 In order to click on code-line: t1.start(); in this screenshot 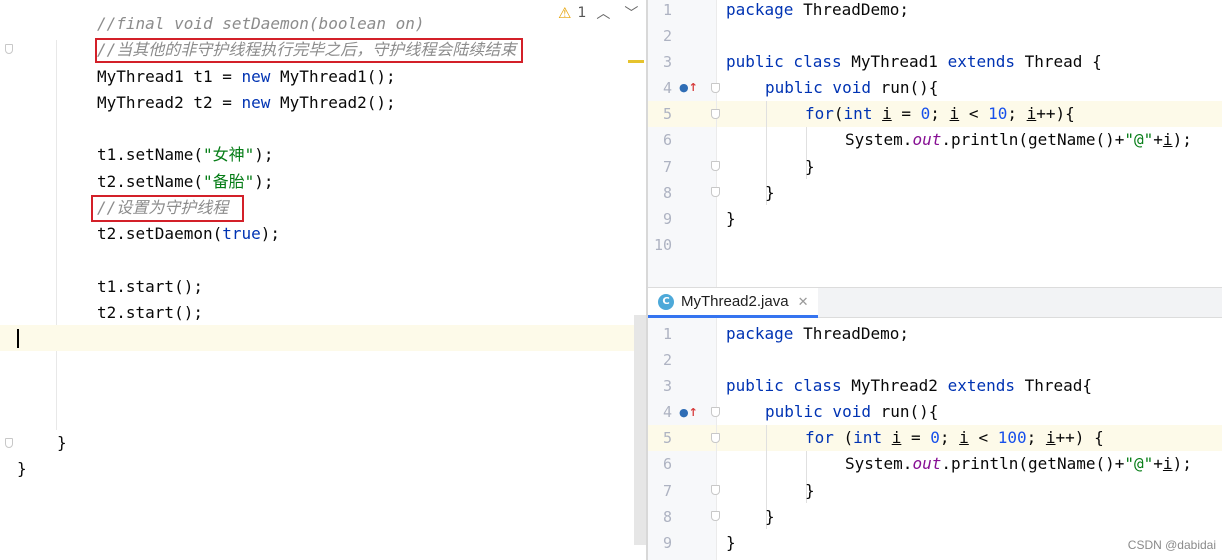, I will do `click(150, 286)`.